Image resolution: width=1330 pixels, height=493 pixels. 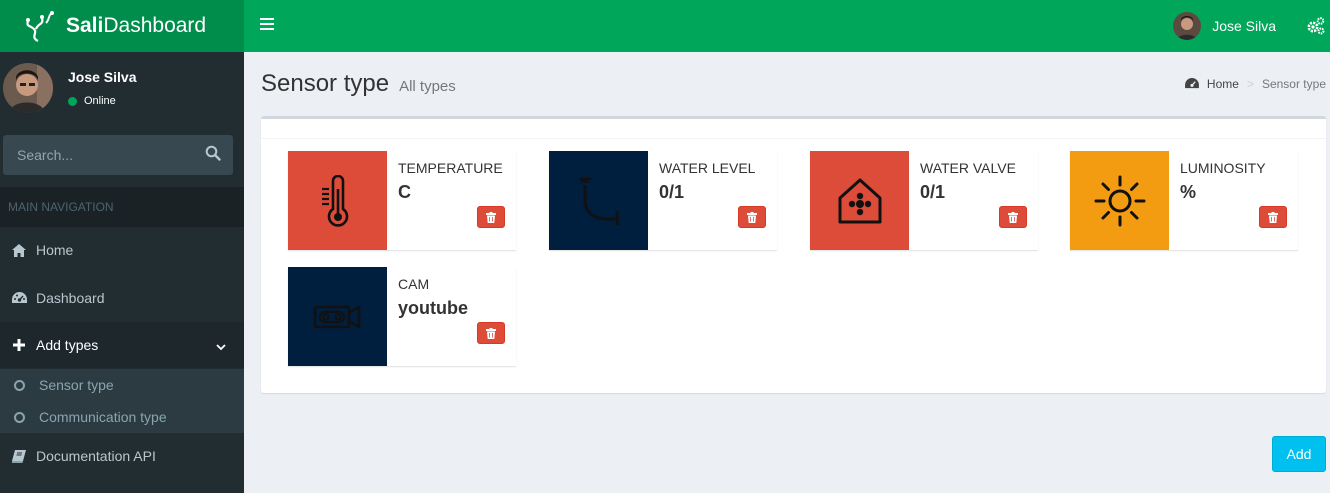 I want to click on sensor-label: WATER VALVE, so click(x=968, y=168).